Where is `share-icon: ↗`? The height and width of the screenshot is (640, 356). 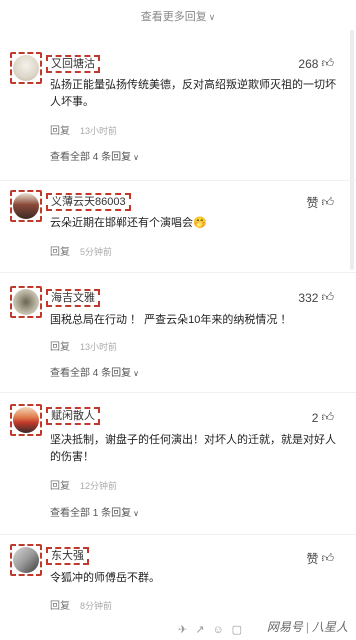 share-icon: ↗ is located at coordinates (203, 630).